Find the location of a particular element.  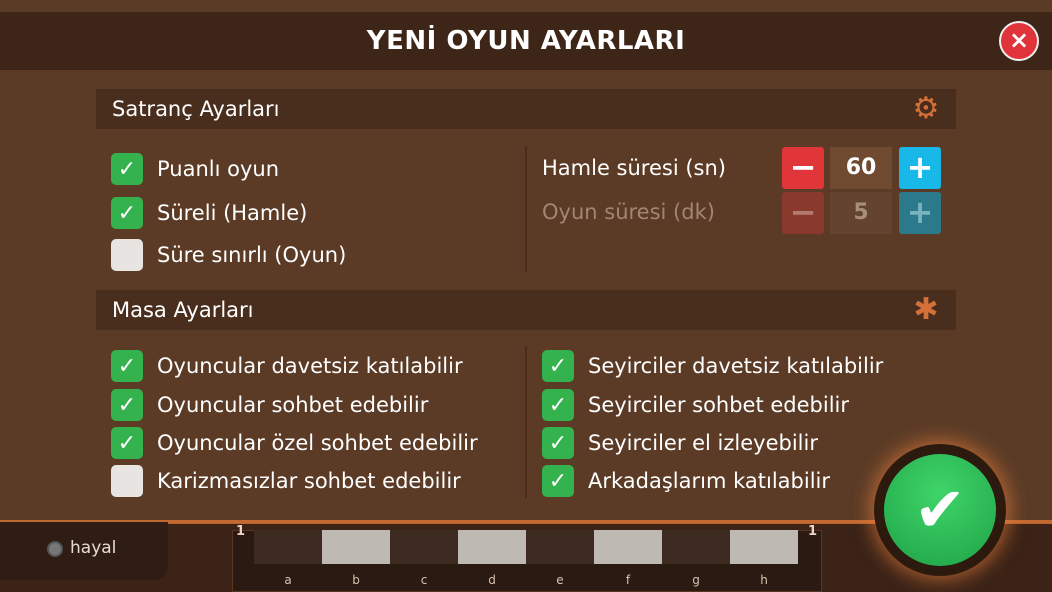

game-time-label: Oyun süresi (dk) is located at coordinates (628, 212).